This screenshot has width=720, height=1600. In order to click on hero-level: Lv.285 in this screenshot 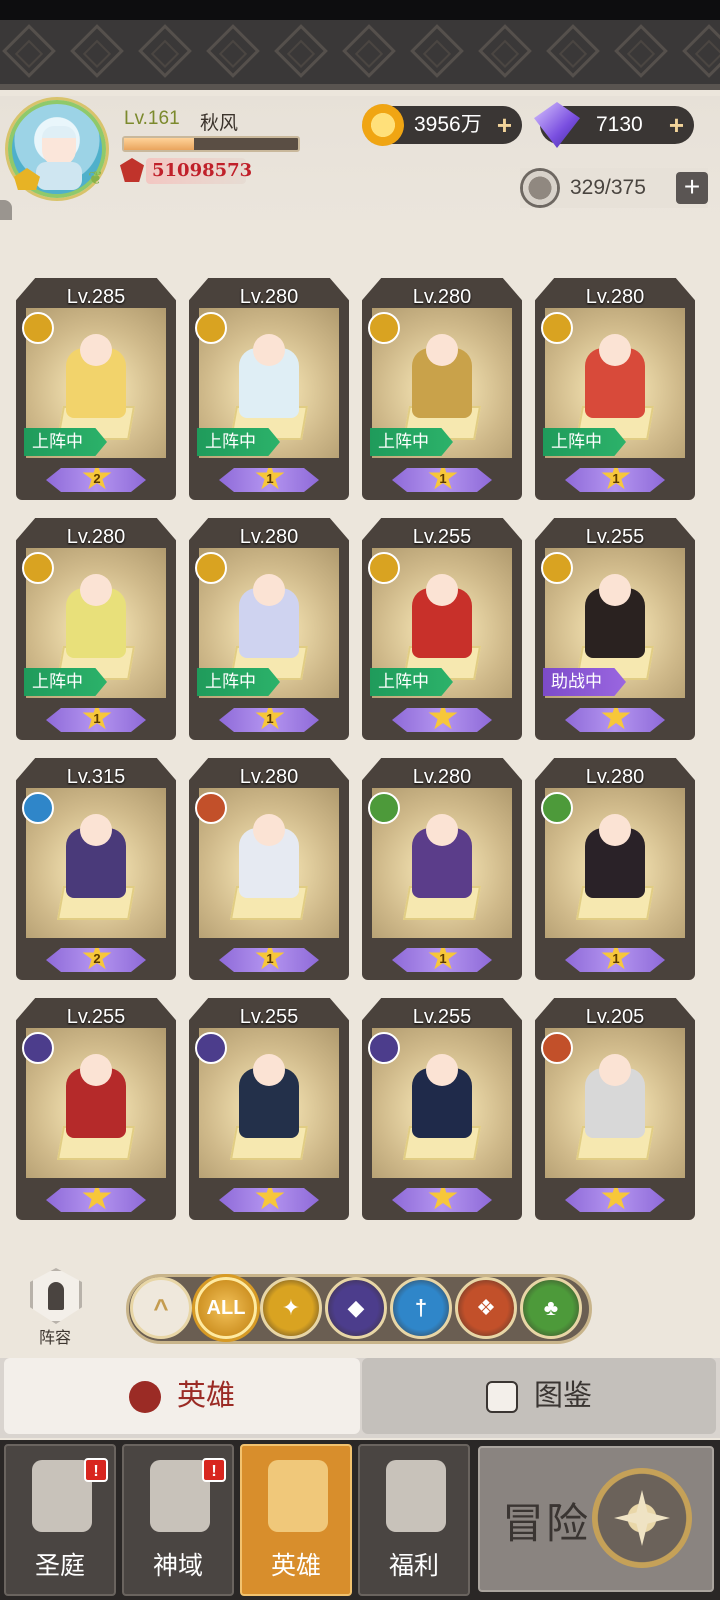, I will do `click(96, 297)`.